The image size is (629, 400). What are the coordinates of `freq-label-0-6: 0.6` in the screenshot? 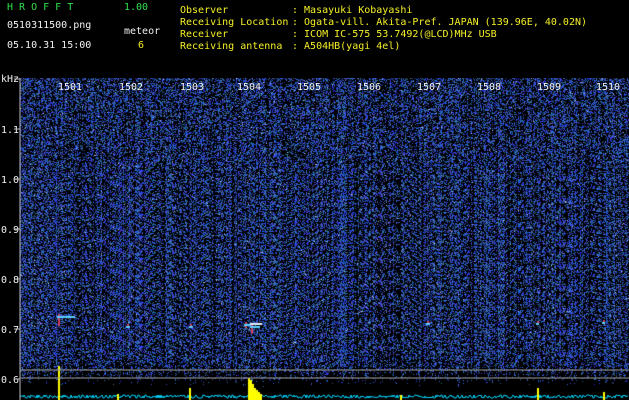 It's located at (10, 380).